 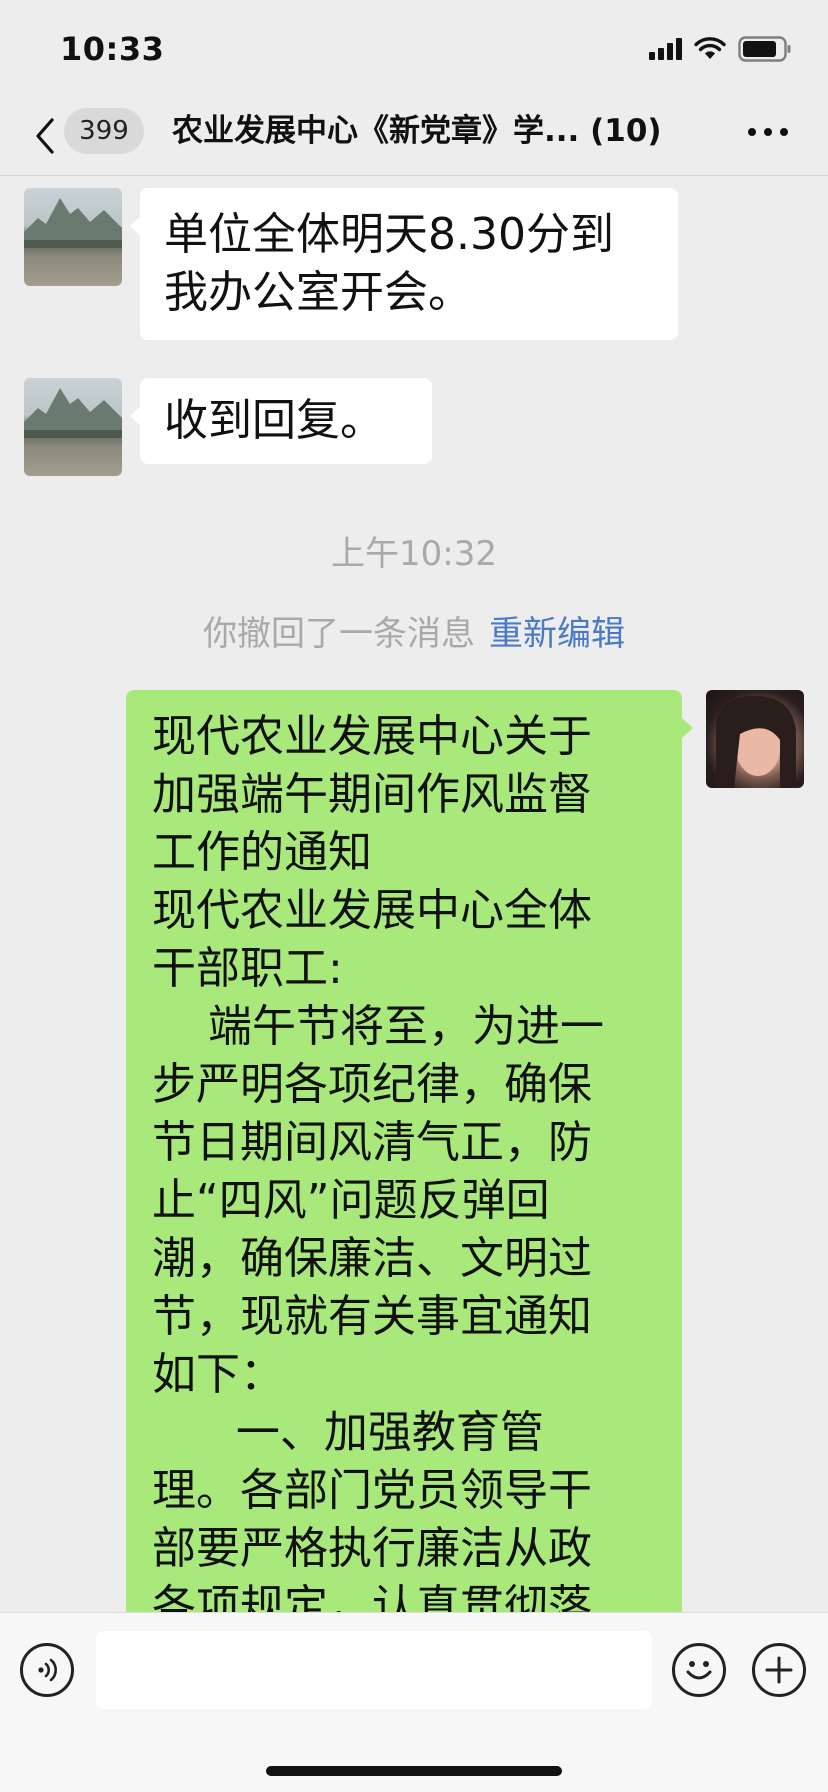 I want to click on back-button, so click(x=45, y=136).